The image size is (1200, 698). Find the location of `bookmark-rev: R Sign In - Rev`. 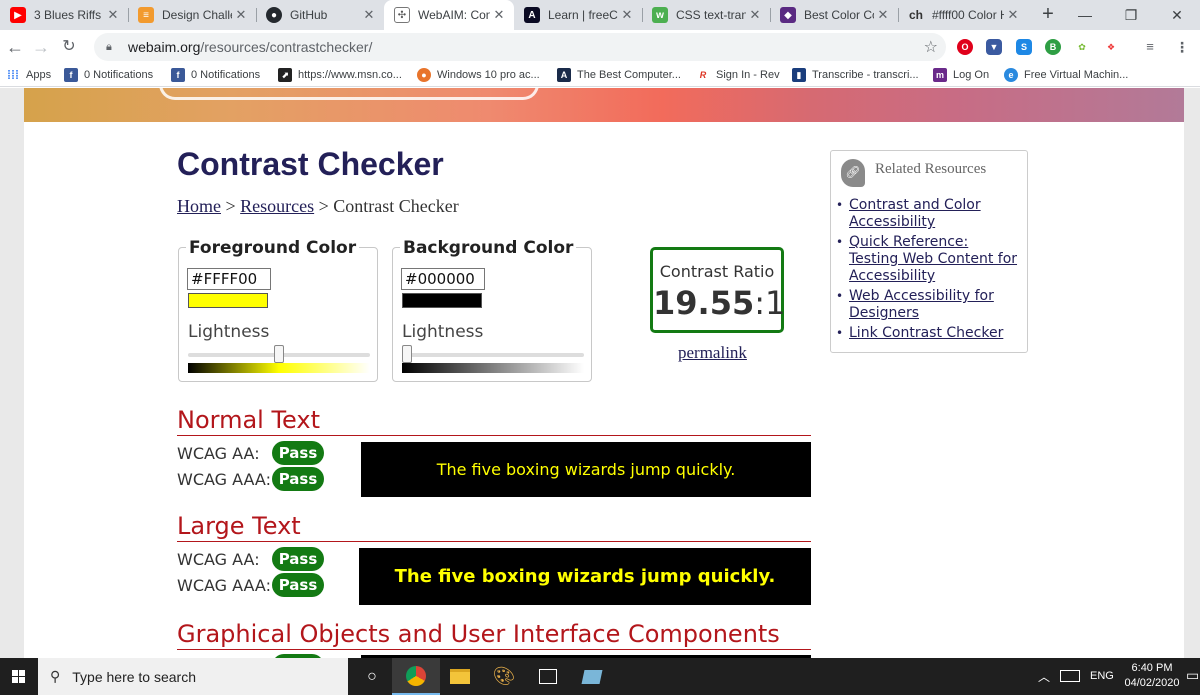

bookmark-rev: R Sign In - Rev is located at coordinates (738, 75).